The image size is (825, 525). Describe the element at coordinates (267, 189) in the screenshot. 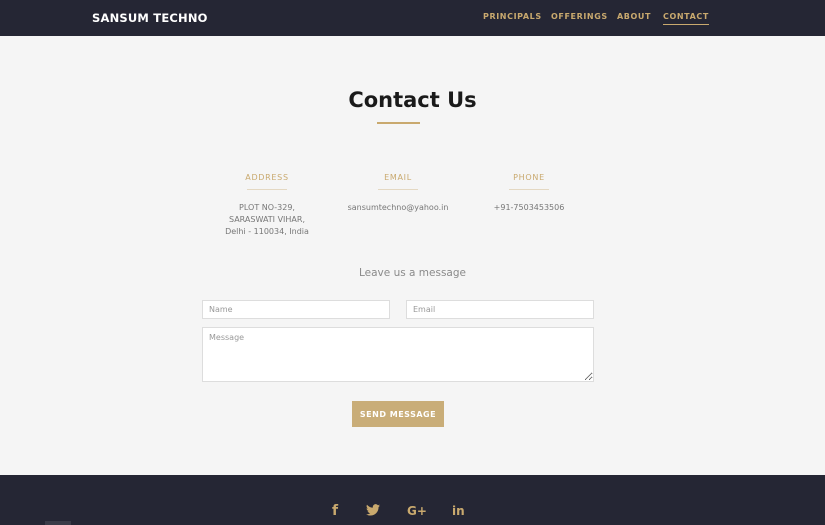

I see `address-divider` at that location.